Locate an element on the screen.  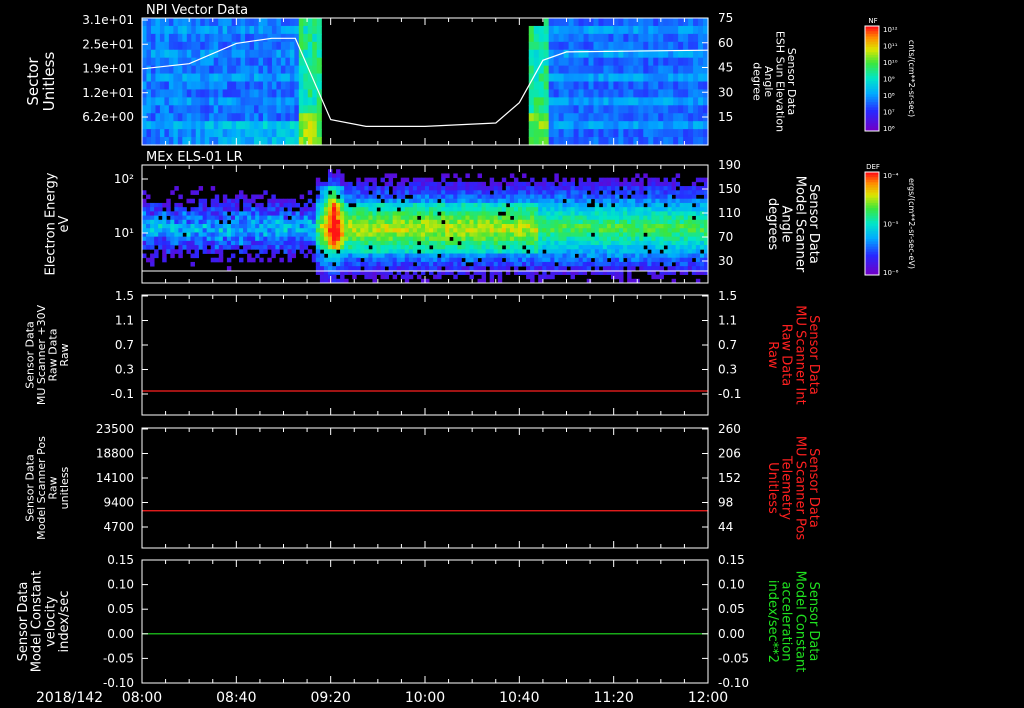
y-tick-label: 1.2e+01 is located at coordinates (108, 93).